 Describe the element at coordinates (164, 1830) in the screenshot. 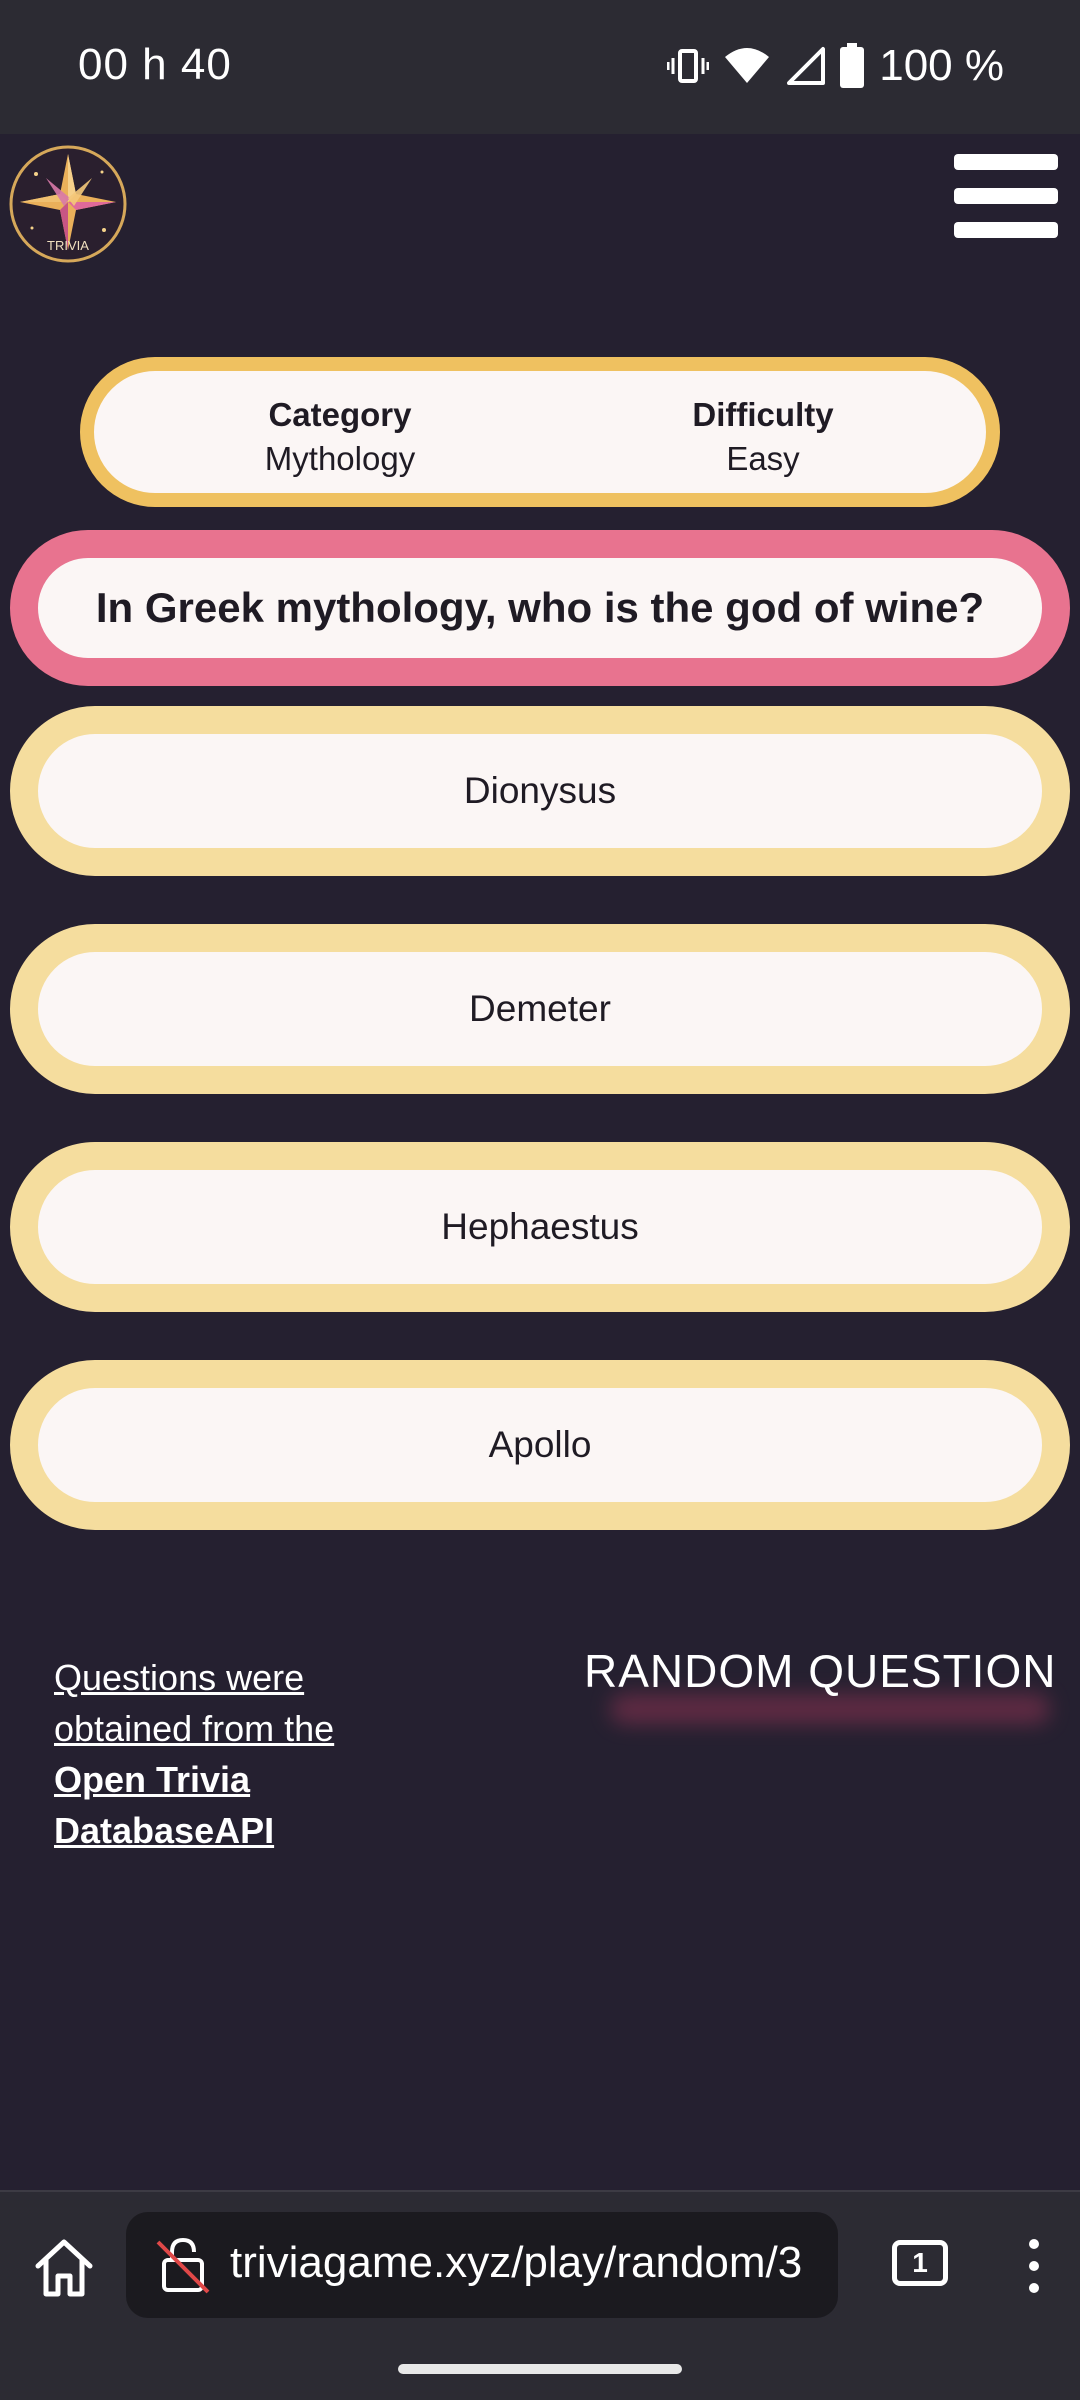

I see `open-trivia-link-line-2: DatabaseAPI` at that location.